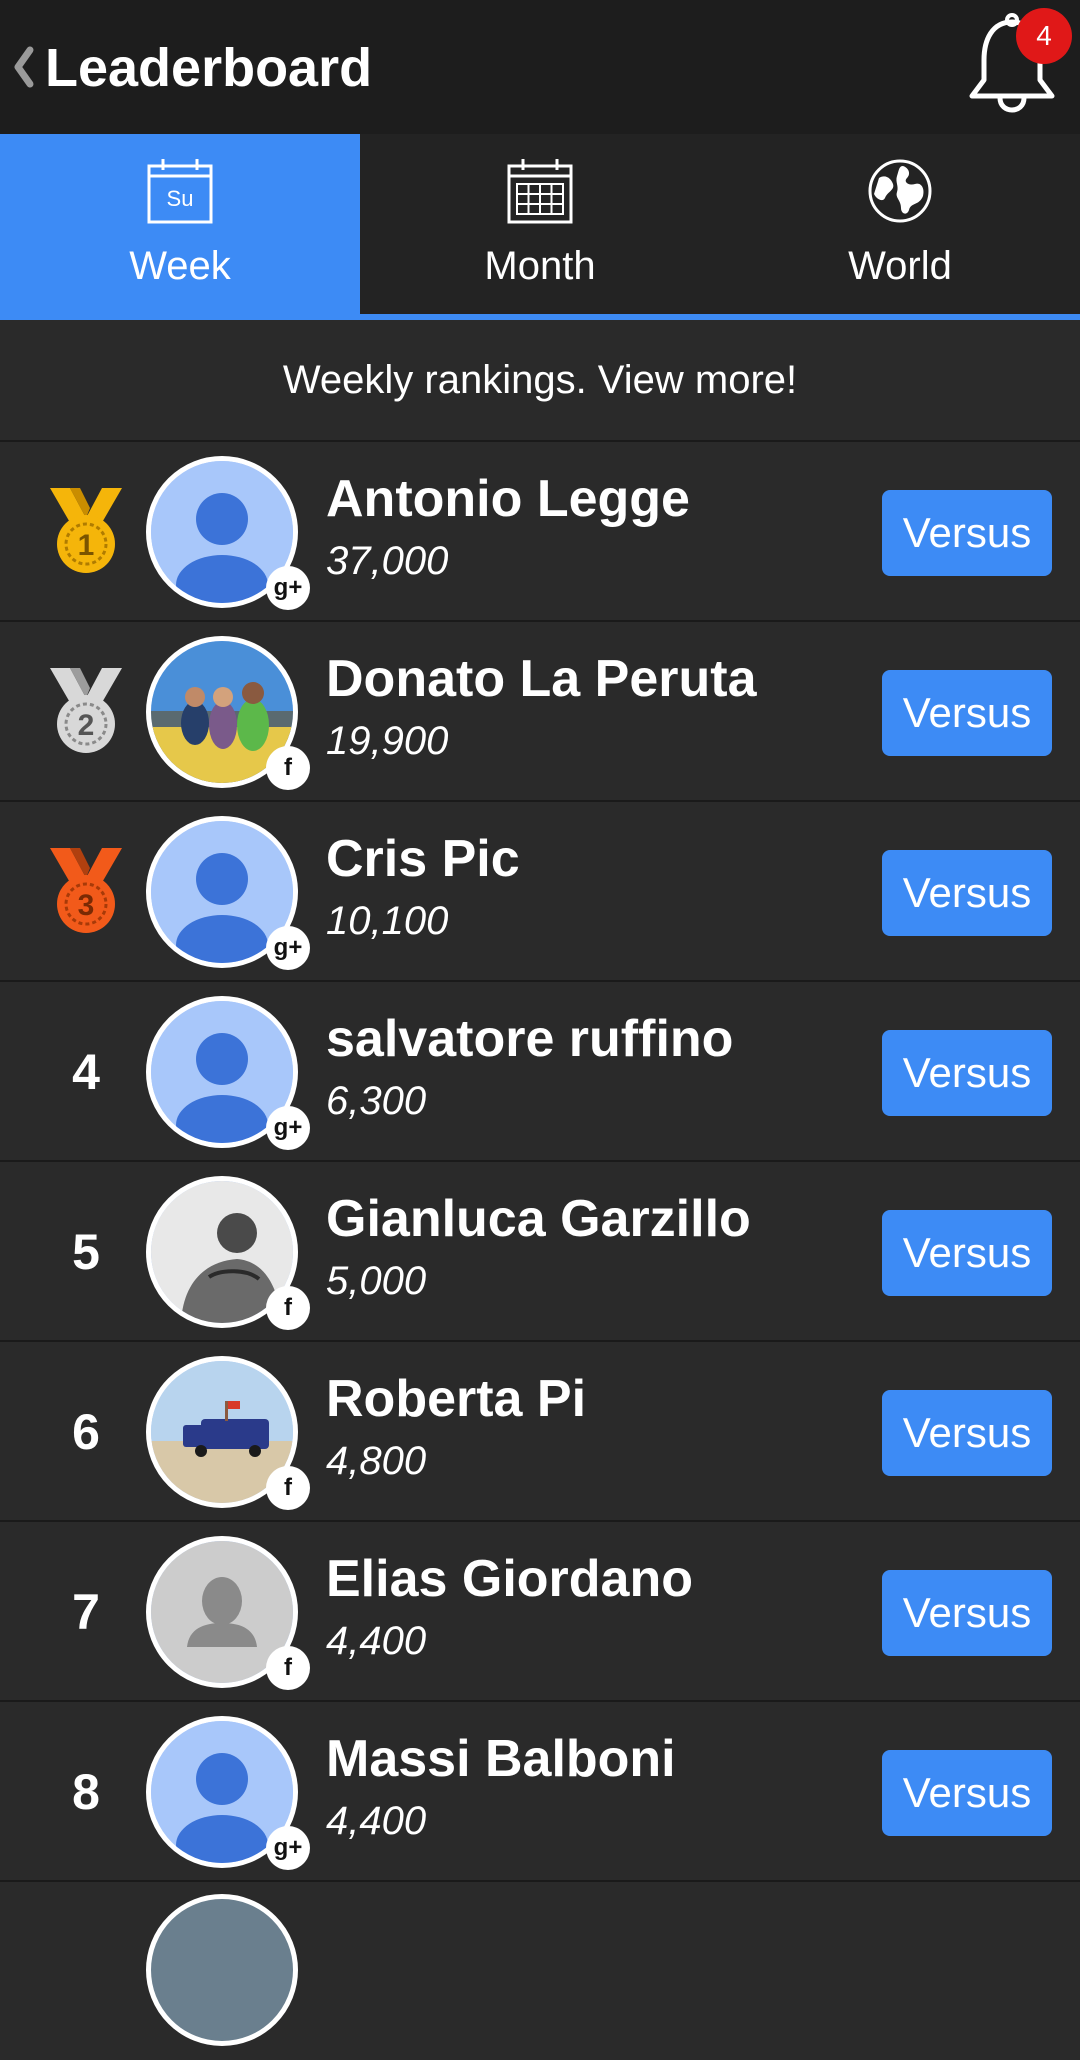  I want to click on player-name: Elias Giordano, so click(509, 1579).